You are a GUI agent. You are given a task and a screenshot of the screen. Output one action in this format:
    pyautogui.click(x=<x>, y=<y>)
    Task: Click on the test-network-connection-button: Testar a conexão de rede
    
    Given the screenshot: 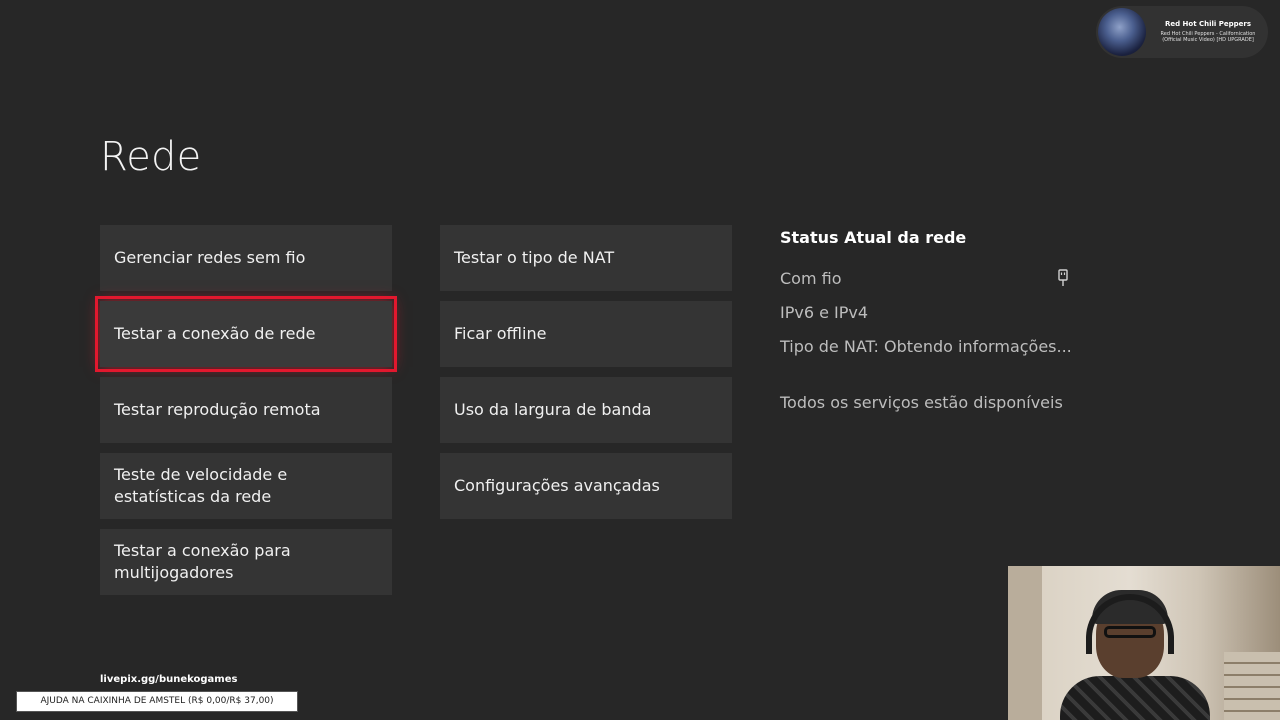 What is the action you would take?
    pyautogui.click(x=246, y=334)
    